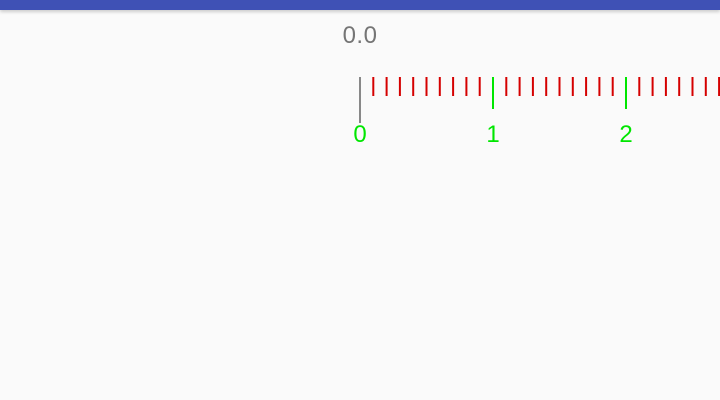 This screenshot has width=720, height=400. I want to click on ruler-label: 1, so click(492, 134).